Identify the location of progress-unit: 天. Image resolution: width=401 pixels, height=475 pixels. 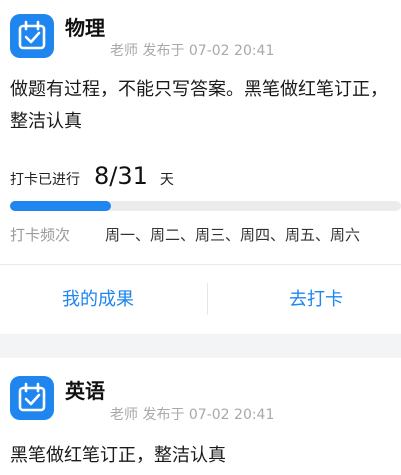
(166, 180).